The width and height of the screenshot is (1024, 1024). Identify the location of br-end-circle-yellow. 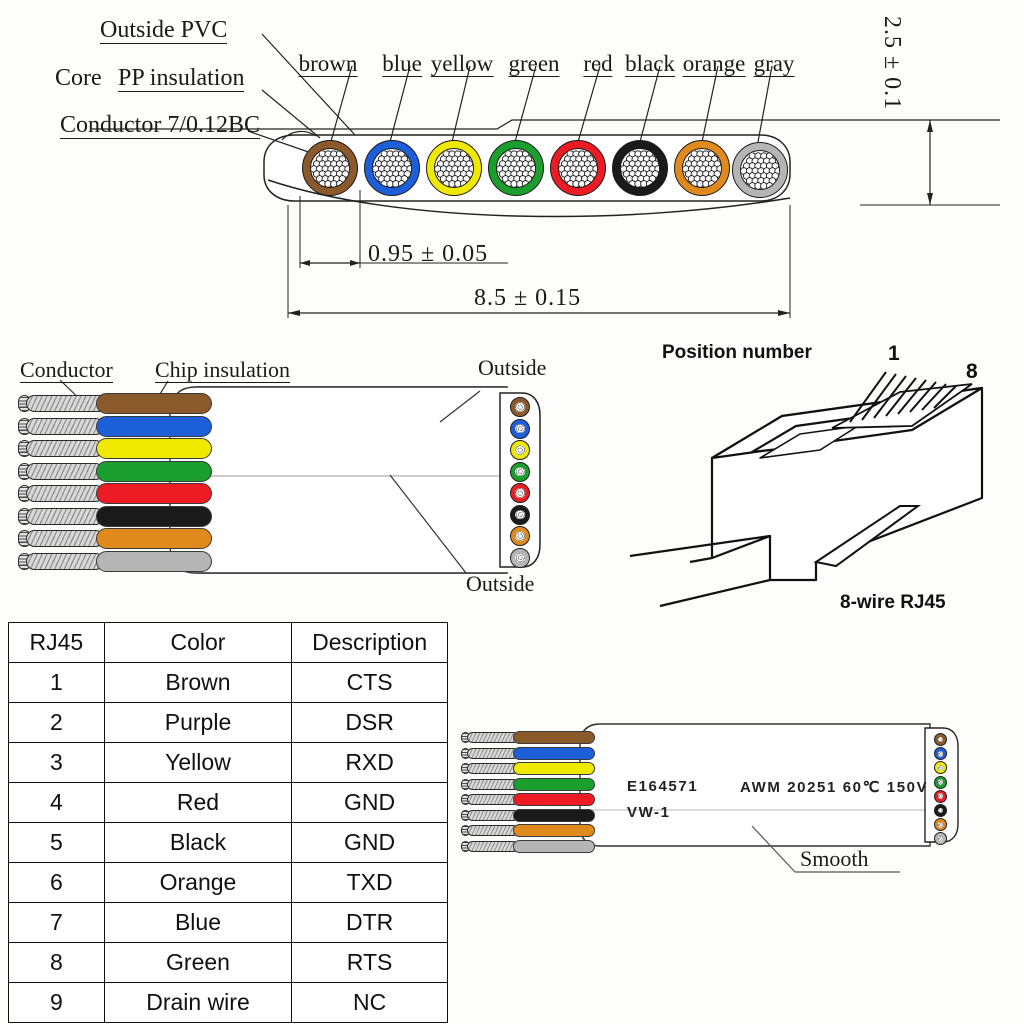
(940, 768).